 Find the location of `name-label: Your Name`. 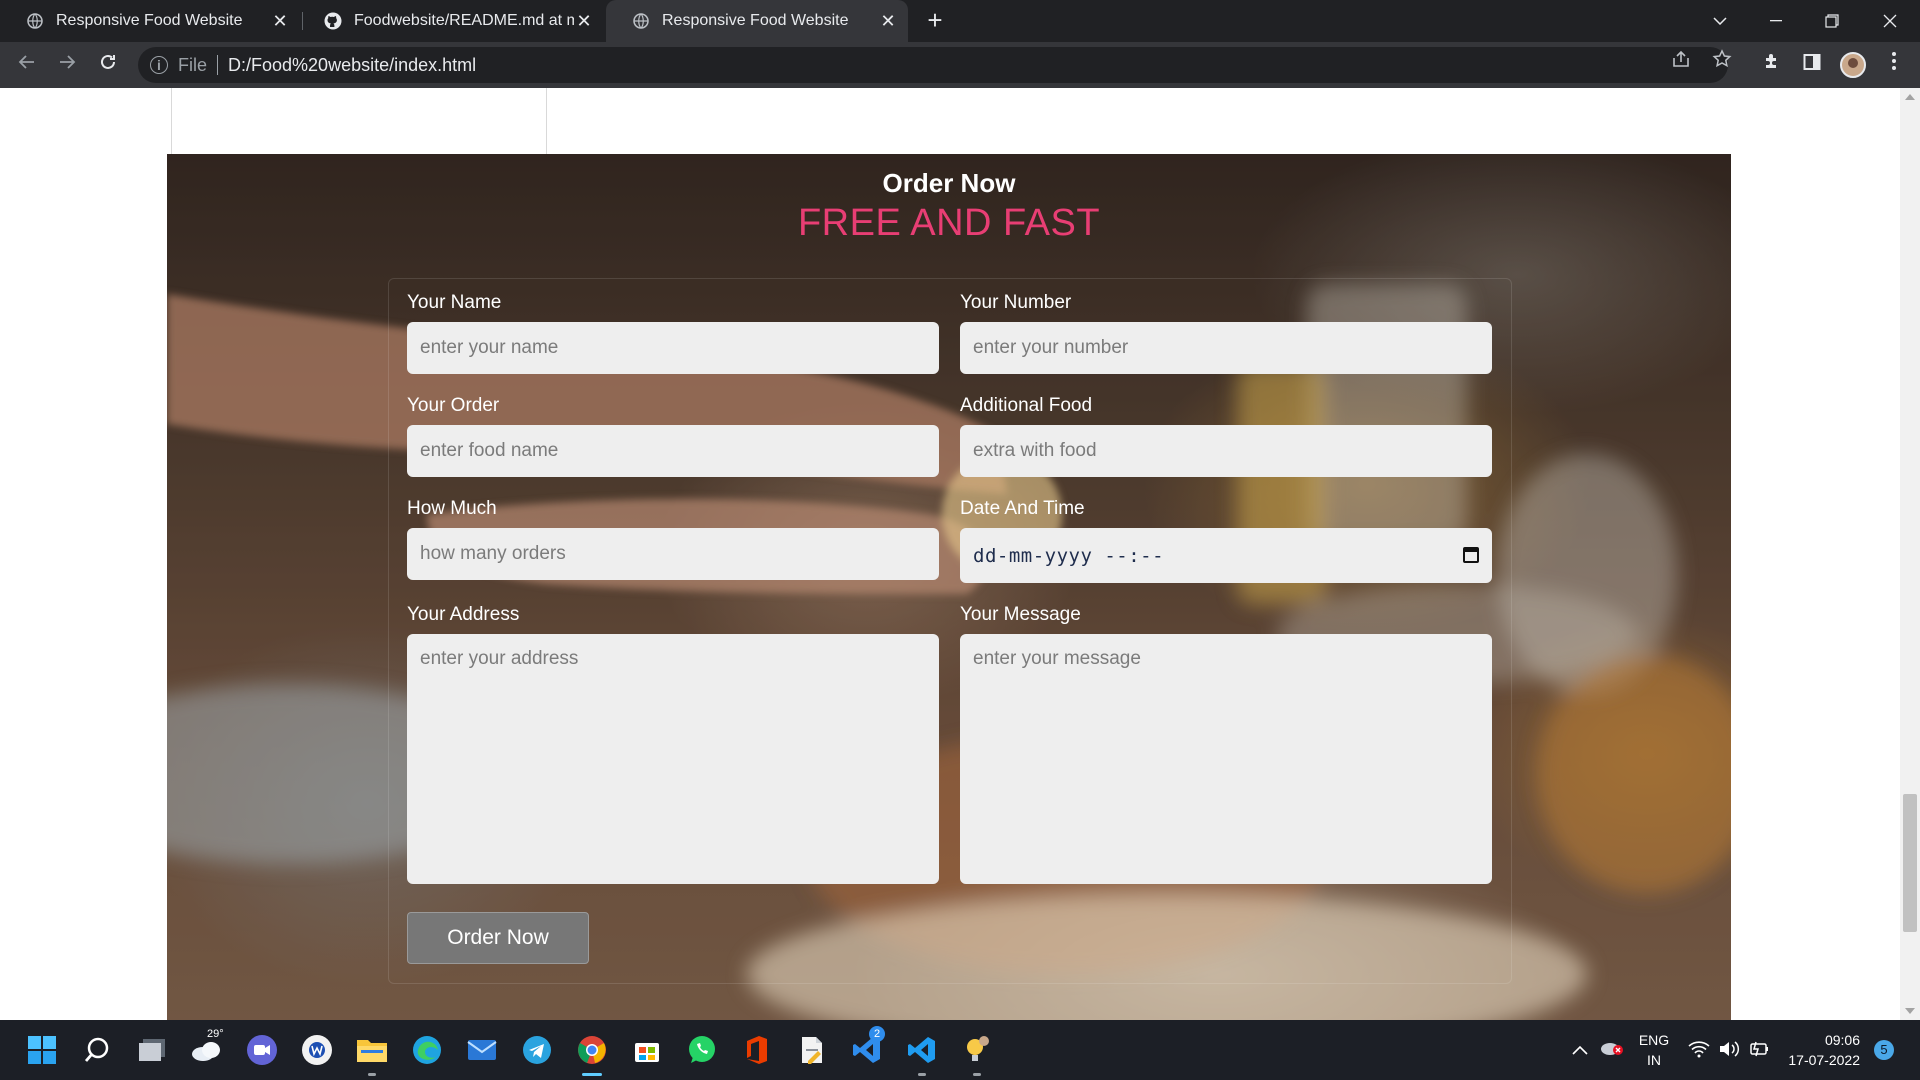

name-label: Your Name is located at coordinates (454, 302).